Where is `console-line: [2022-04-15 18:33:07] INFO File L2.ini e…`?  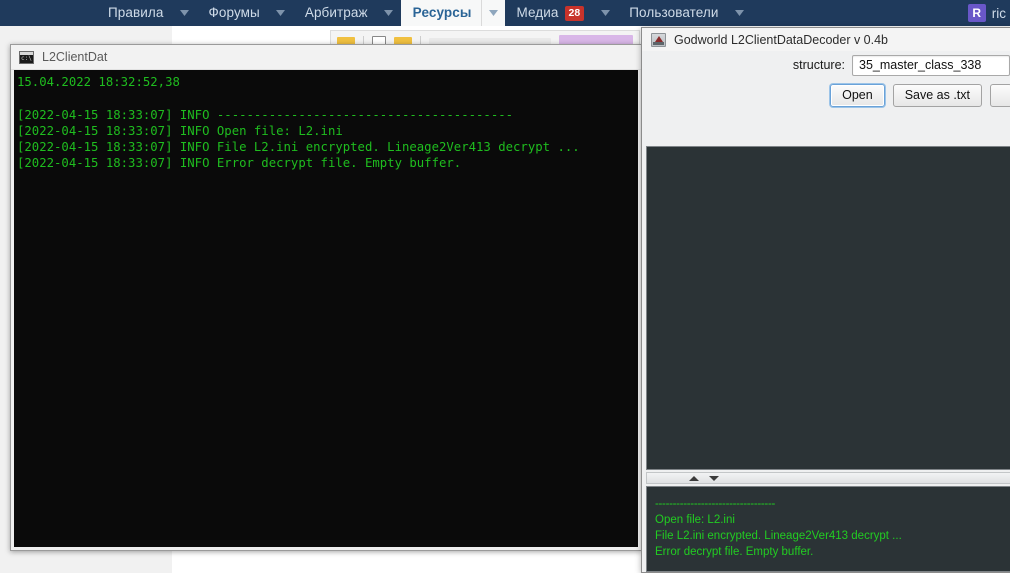
console-line: [2022-04-15 18:33:07] INFO File L2.ini e… is located at coordinates (298, 147).